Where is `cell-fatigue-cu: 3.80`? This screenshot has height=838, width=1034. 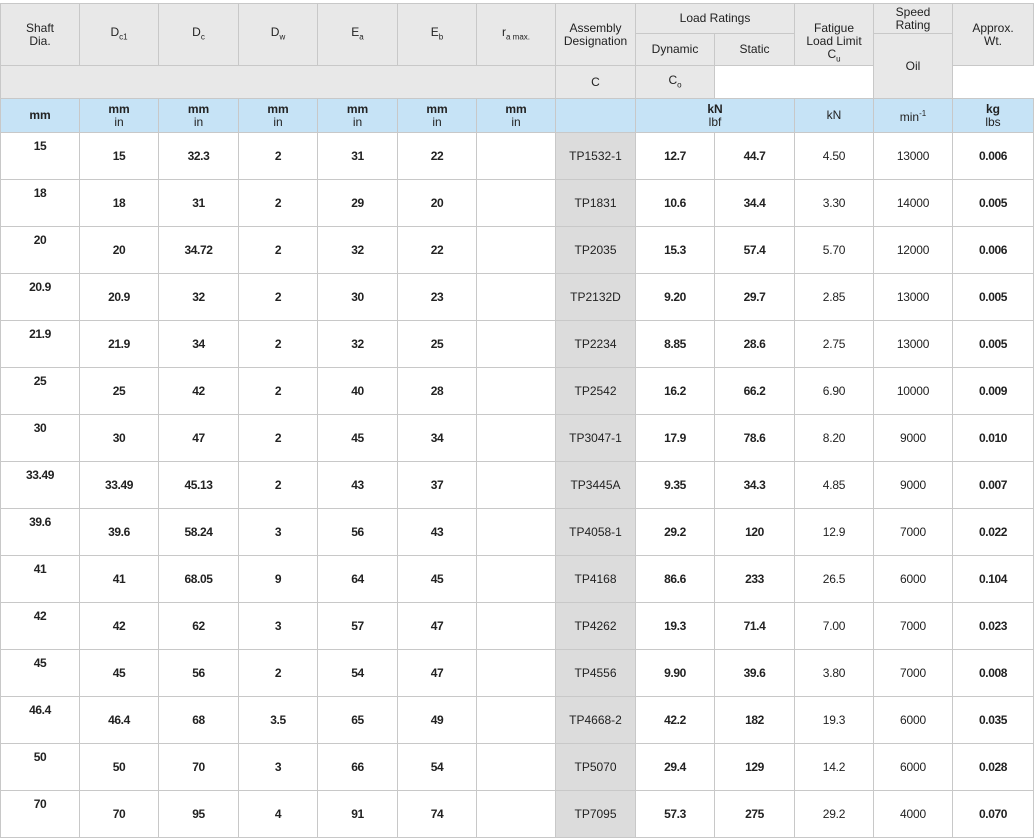 cell-fatigue-cu: 3.80 is located at coordinates (834, 673).